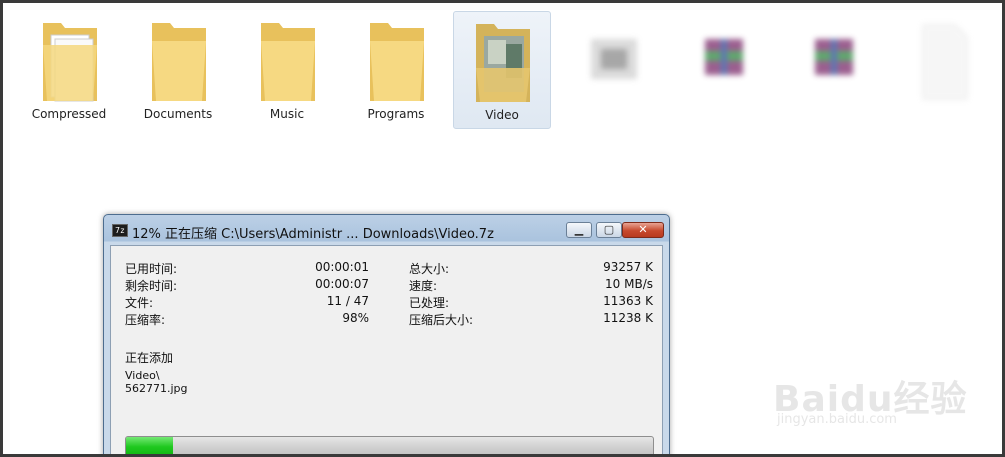  What do you see at coordinates (614, 59) in the screenshot?
I see `file-icon` at bounding box center [614, 59].